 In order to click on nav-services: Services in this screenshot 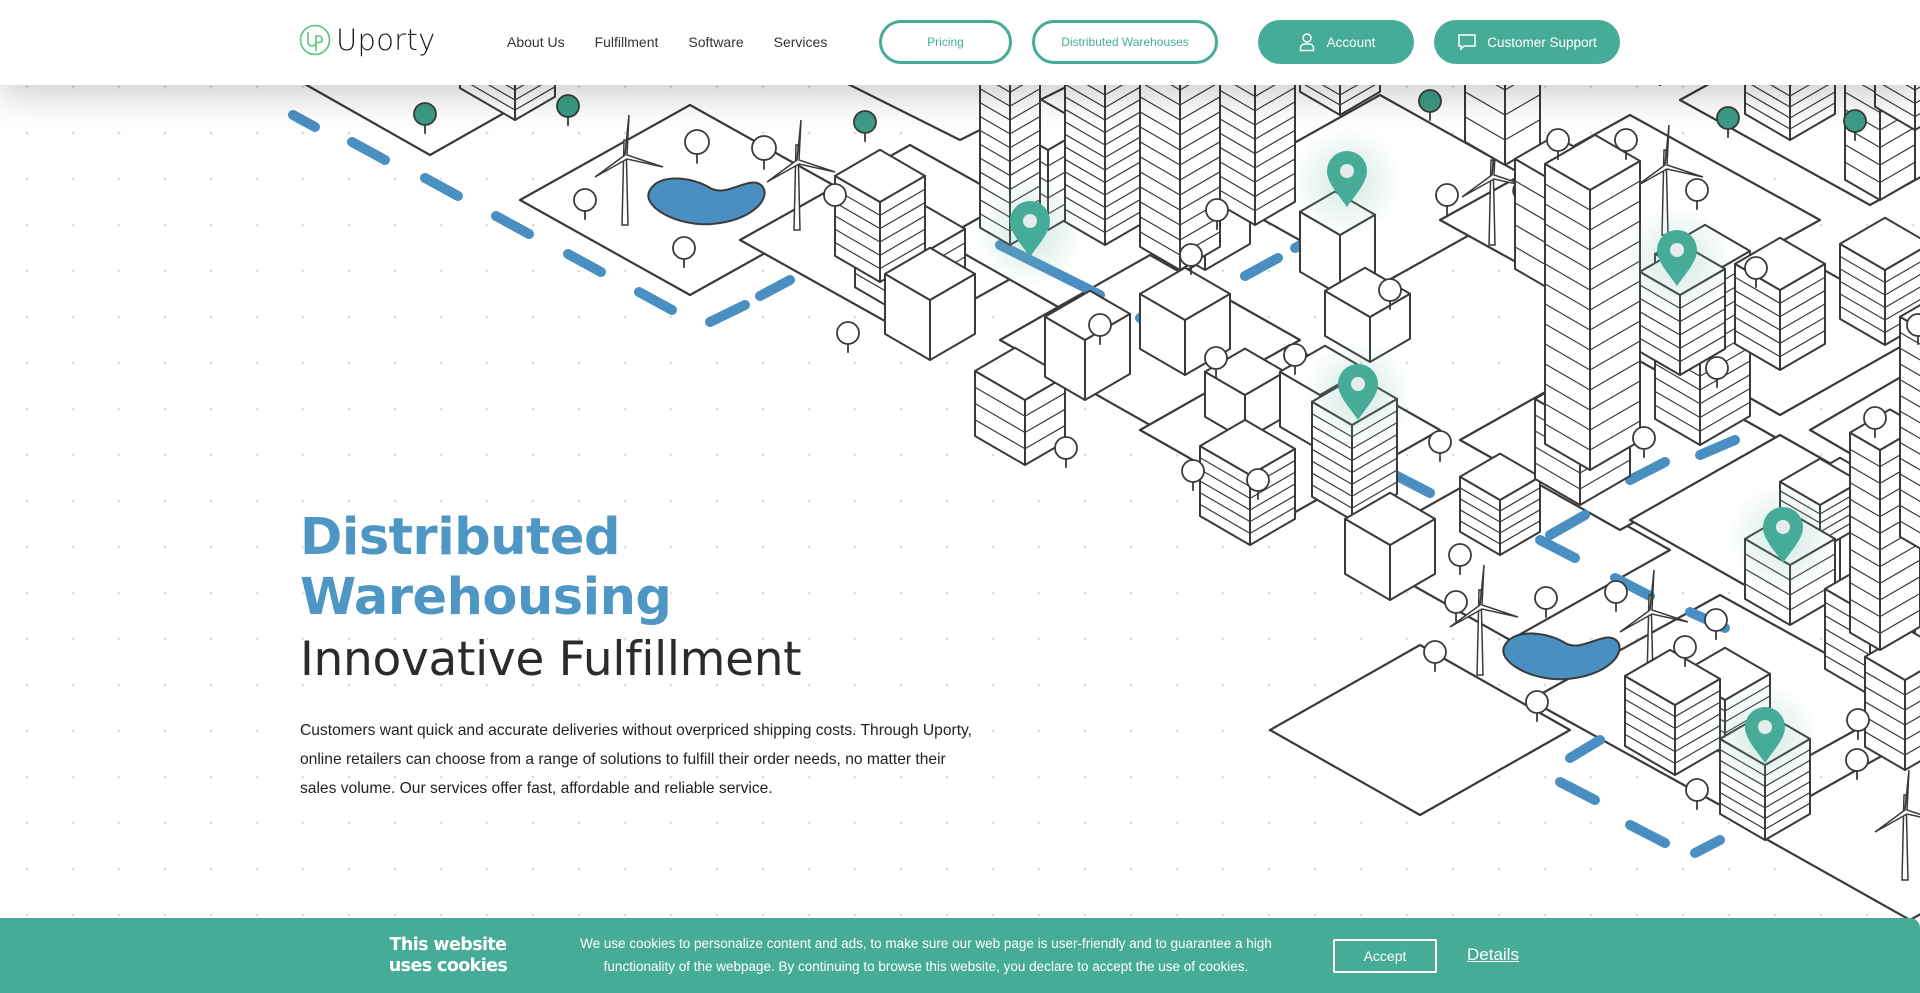, I will do `click(801, 42)`.